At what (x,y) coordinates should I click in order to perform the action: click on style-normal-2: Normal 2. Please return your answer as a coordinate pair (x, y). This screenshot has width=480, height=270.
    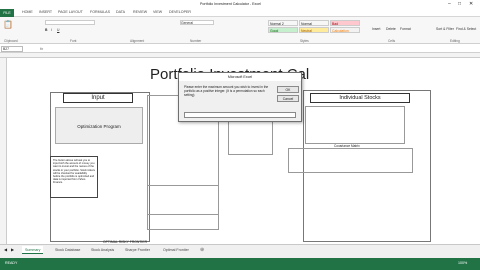
    Looking at the image, I should click on (283, 23).